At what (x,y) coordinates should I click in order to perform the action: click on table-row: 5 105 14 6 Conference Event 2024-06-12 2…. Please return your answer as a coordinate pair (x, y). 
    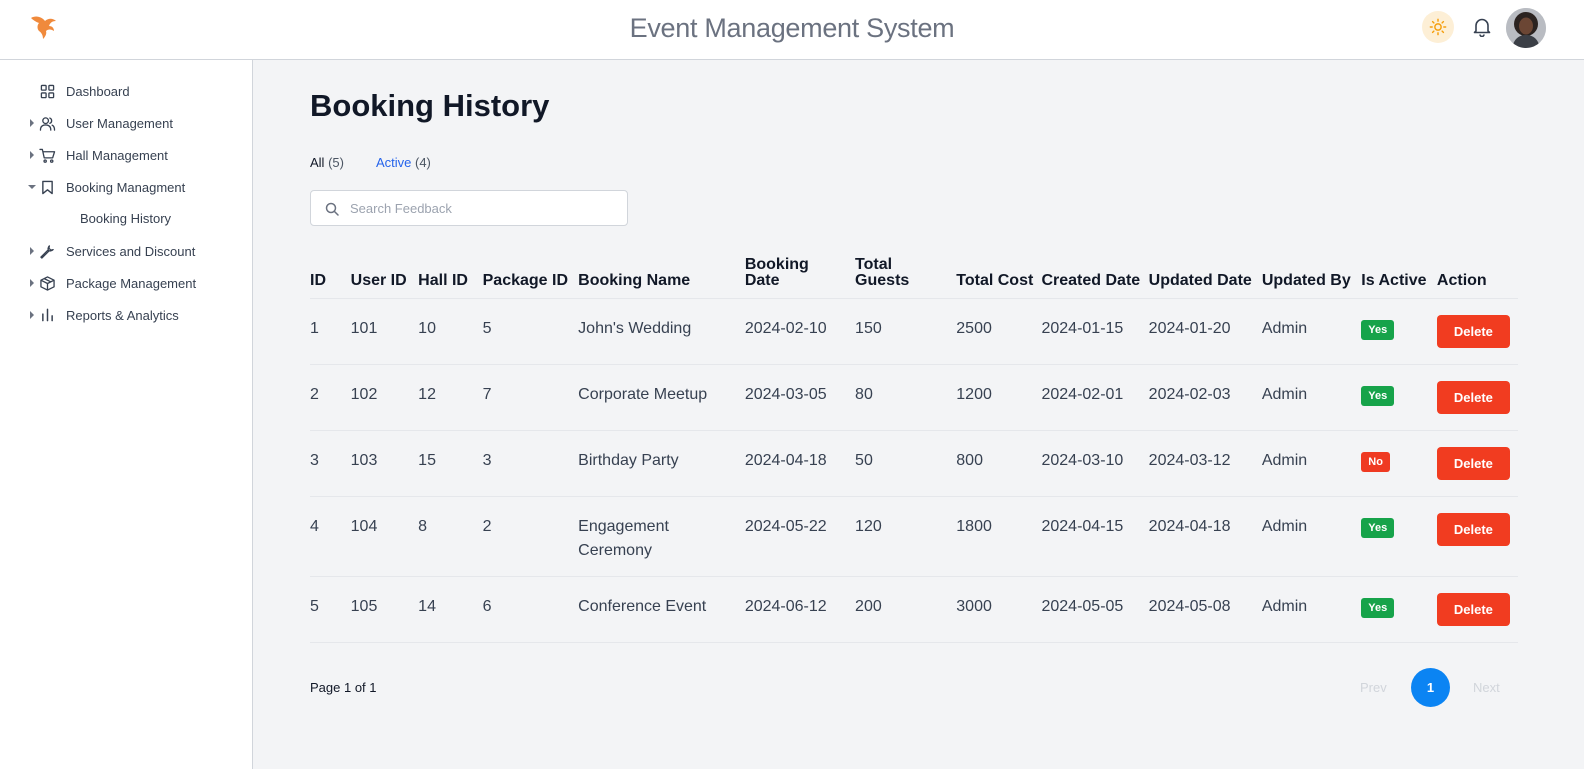
    Looking at the image, I should click on (914, 609).